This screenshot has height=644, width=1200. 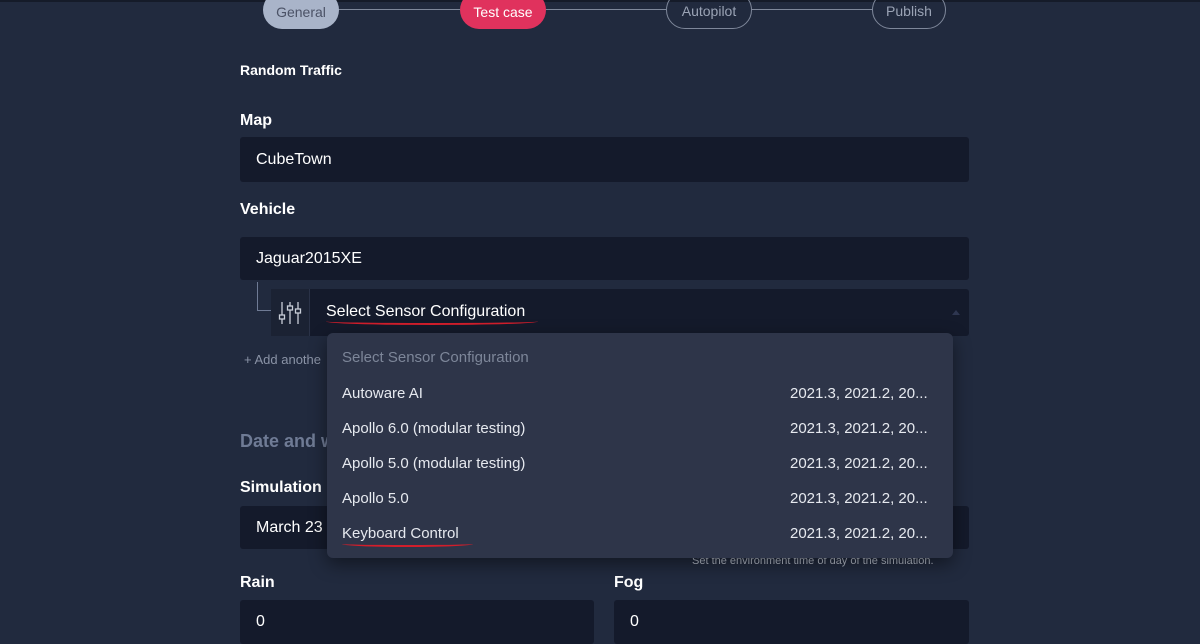 I want to click on step-test-case: Test case, so click(x=503, y=14).